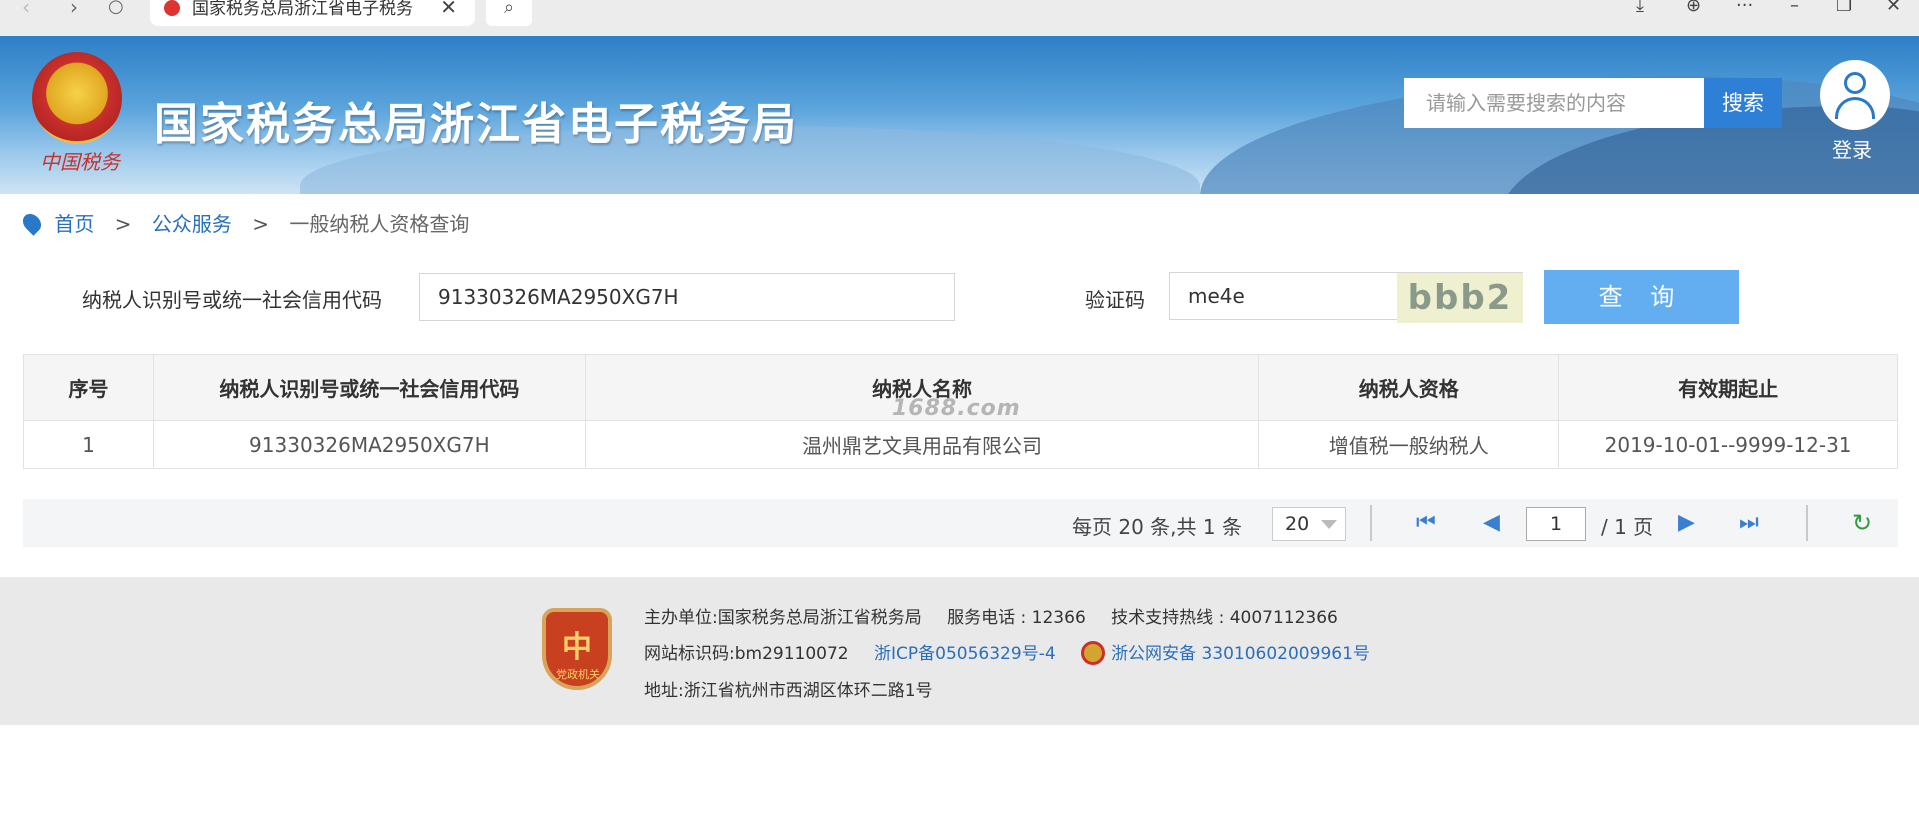  I want to click on previous-page-icon: ◀, so click(1491, 523).